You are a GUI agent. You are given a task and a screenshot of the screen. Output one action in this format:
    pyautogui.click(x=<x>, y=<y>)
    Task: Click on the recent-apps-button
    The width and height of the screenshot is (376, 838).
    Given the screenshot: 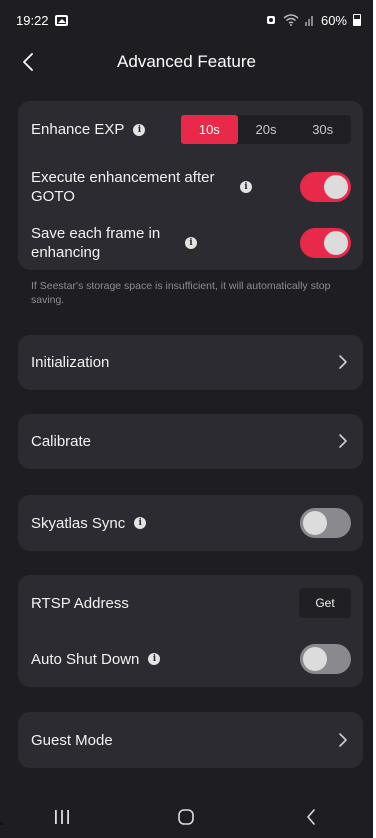 What is the action you would take?
    pyautogui.click(x=62, y=817)
    